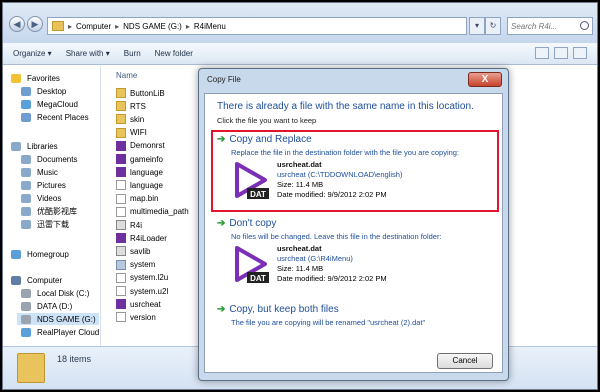 The height and width of the screenshot is (392, 600). Describe the element at coordinates (45, 224) in the screenshot. I see `sidebar-item-xunlei: 迅雷下载` at that location.